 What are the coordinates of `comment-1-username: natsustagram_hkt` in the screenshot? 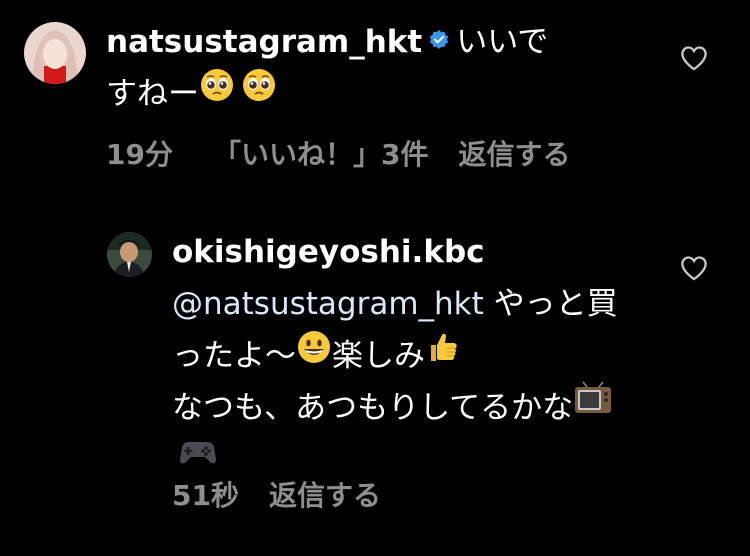 It's located at (264, 42).